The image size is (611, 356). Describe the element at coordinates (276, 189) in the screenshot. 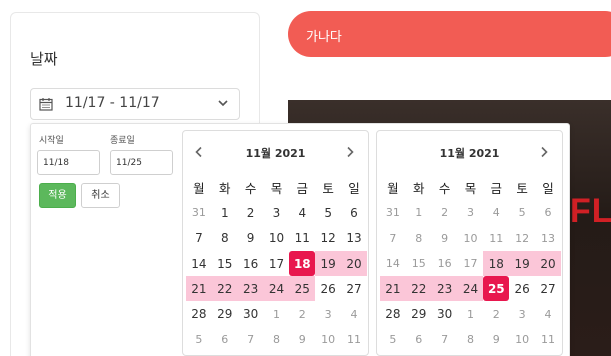

I see `weekday-label: 목` at that location.